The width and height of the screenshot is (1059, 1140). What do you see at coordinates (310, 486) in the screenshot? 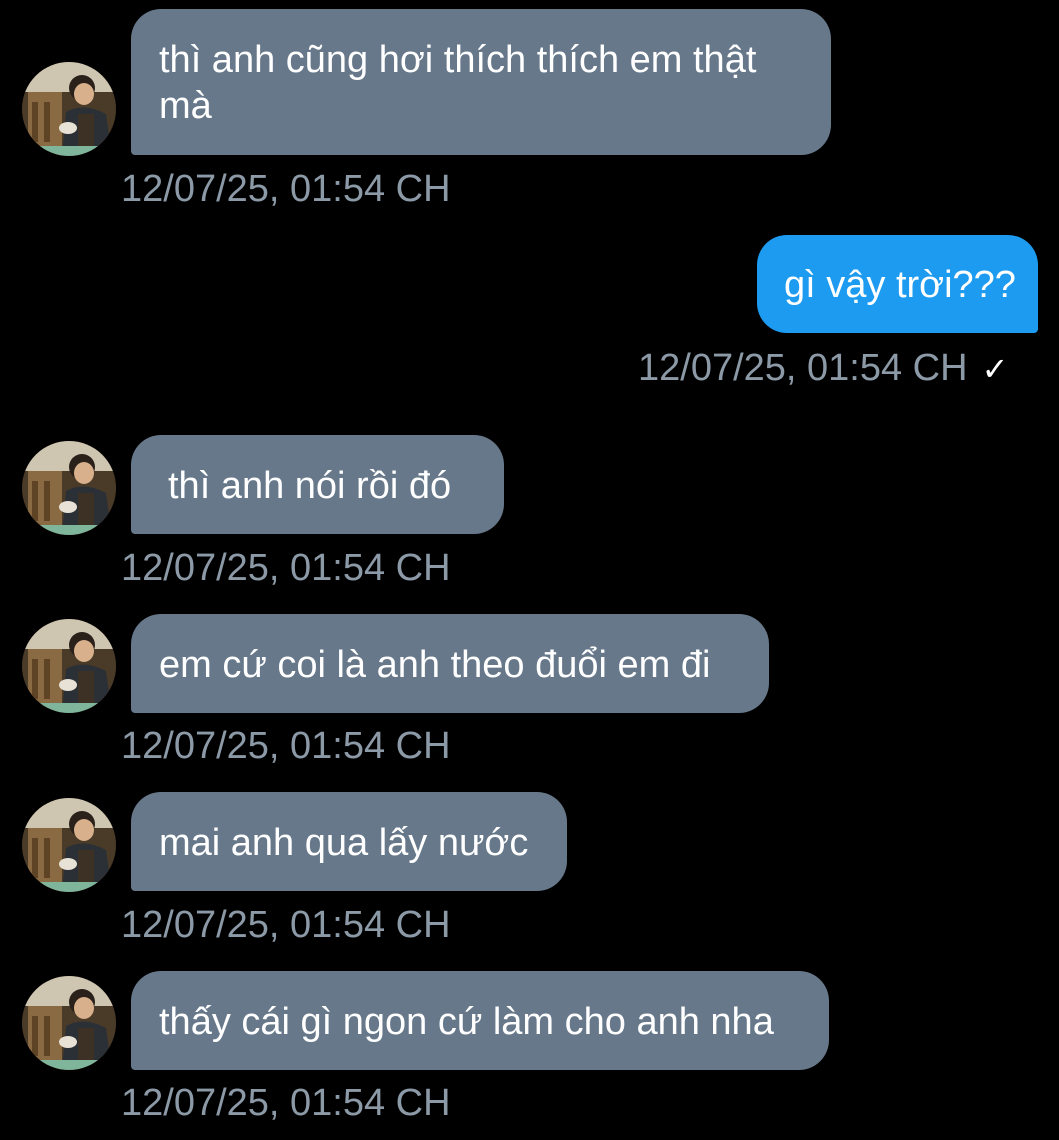
I see `message-text: thì anh nói rồi đó` at bounding box center [310, 486].